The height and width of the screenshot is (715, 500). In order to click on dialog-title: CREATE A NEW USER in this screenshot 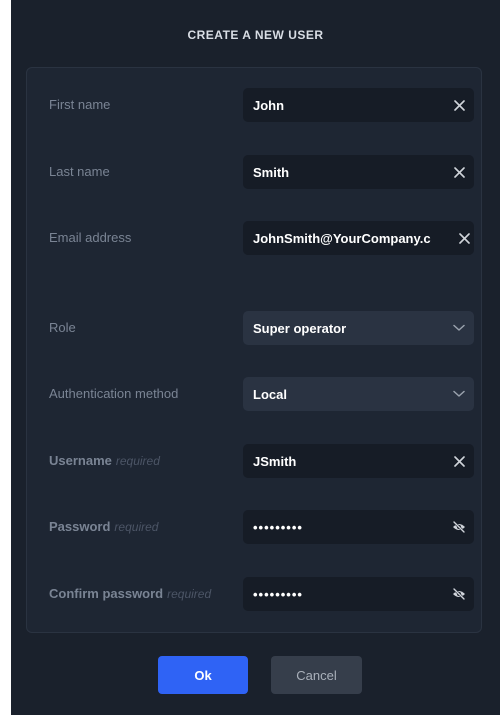, I will do `click(255, 35)`.